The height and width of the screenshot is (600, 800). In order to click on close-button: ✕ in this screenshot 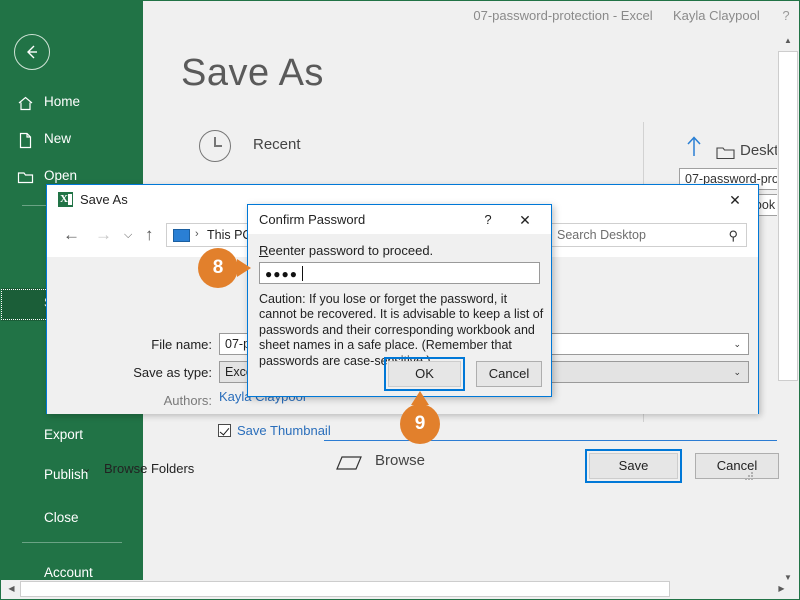, I will do `click(525, 220)`.